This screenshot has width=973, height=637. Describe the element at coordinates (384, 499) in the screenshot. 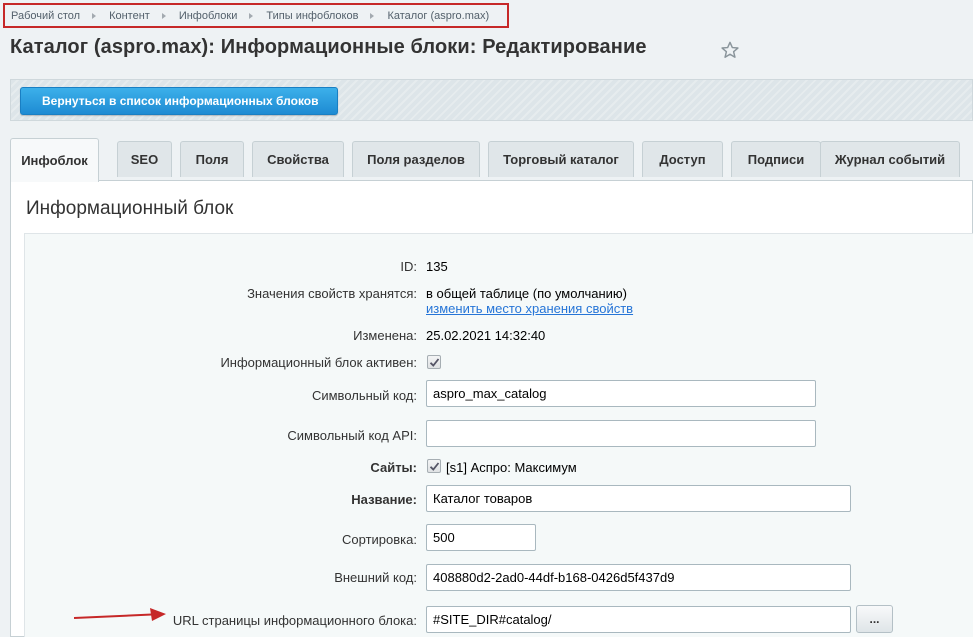

I see `name-label: Название:` at that location.